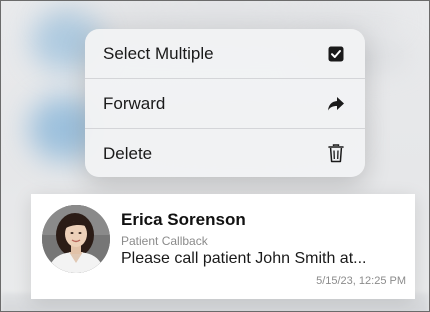  What do you see at coordinates (225, 53) in the screenshot?
I see `menu-item-select-multiple: Select Multiple` at bounding box center [225, 53].